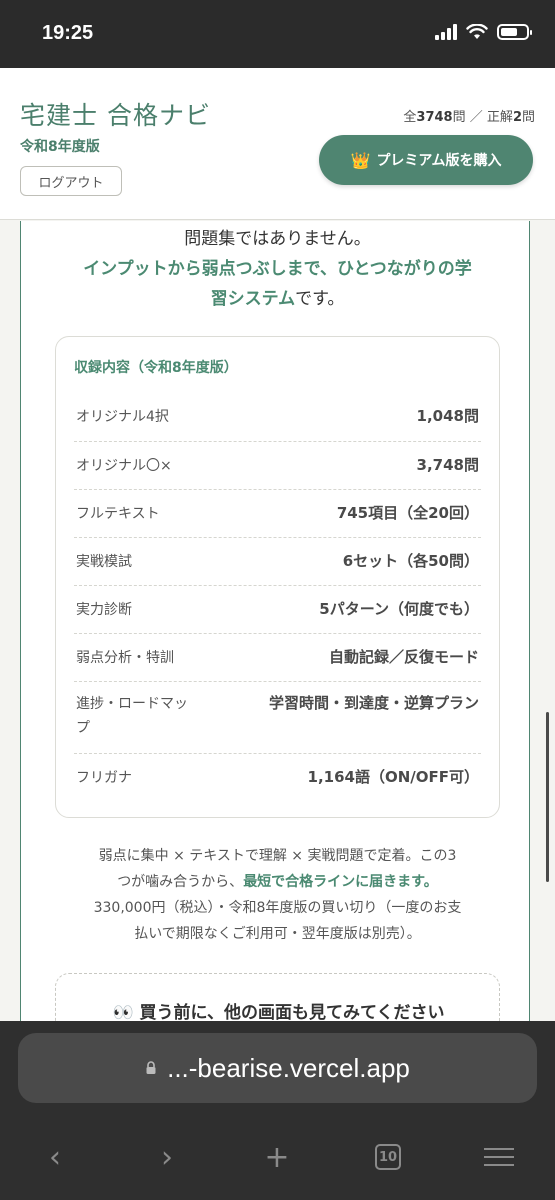 This screenshot has height=1200, width=555. I want to click on plus-icon: +, so click(277, 1157).